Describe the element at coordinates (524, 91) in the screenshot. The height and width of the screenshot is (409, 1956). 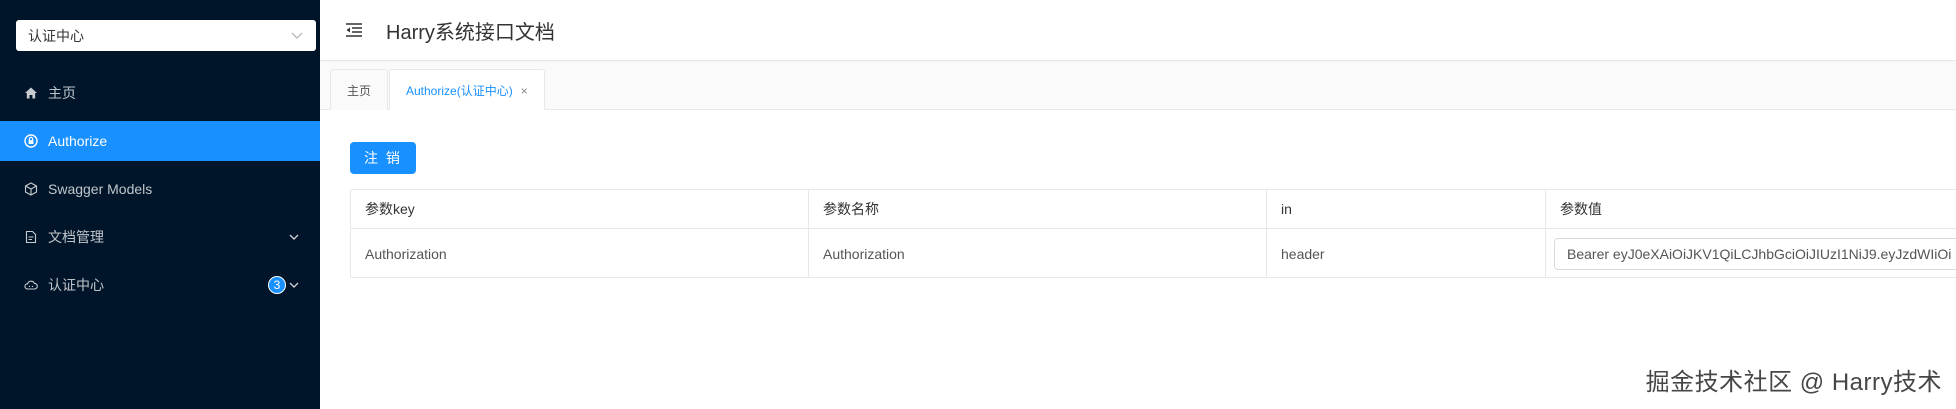
I see `close-icon: ×` at that location.